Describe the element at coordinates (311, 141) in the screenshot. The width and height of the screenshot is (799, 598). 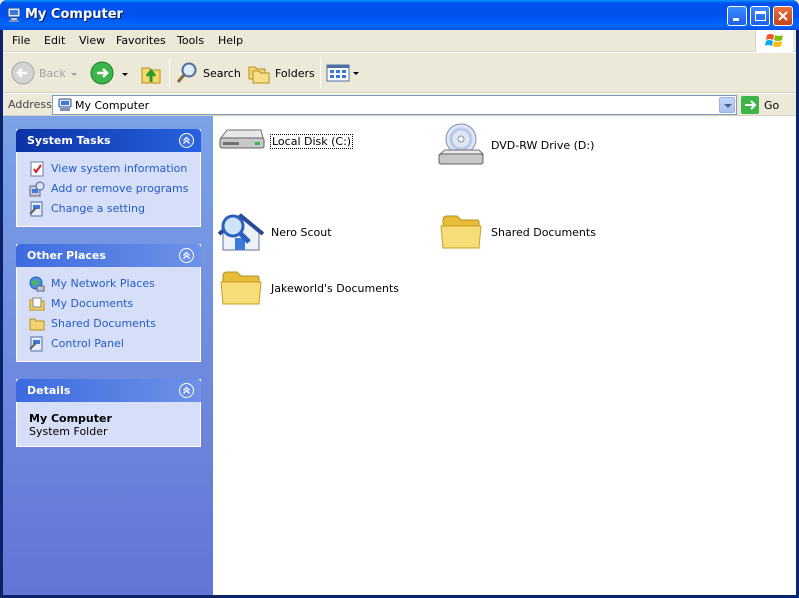
I see `item-label: Local Disk (C:)` at that location.